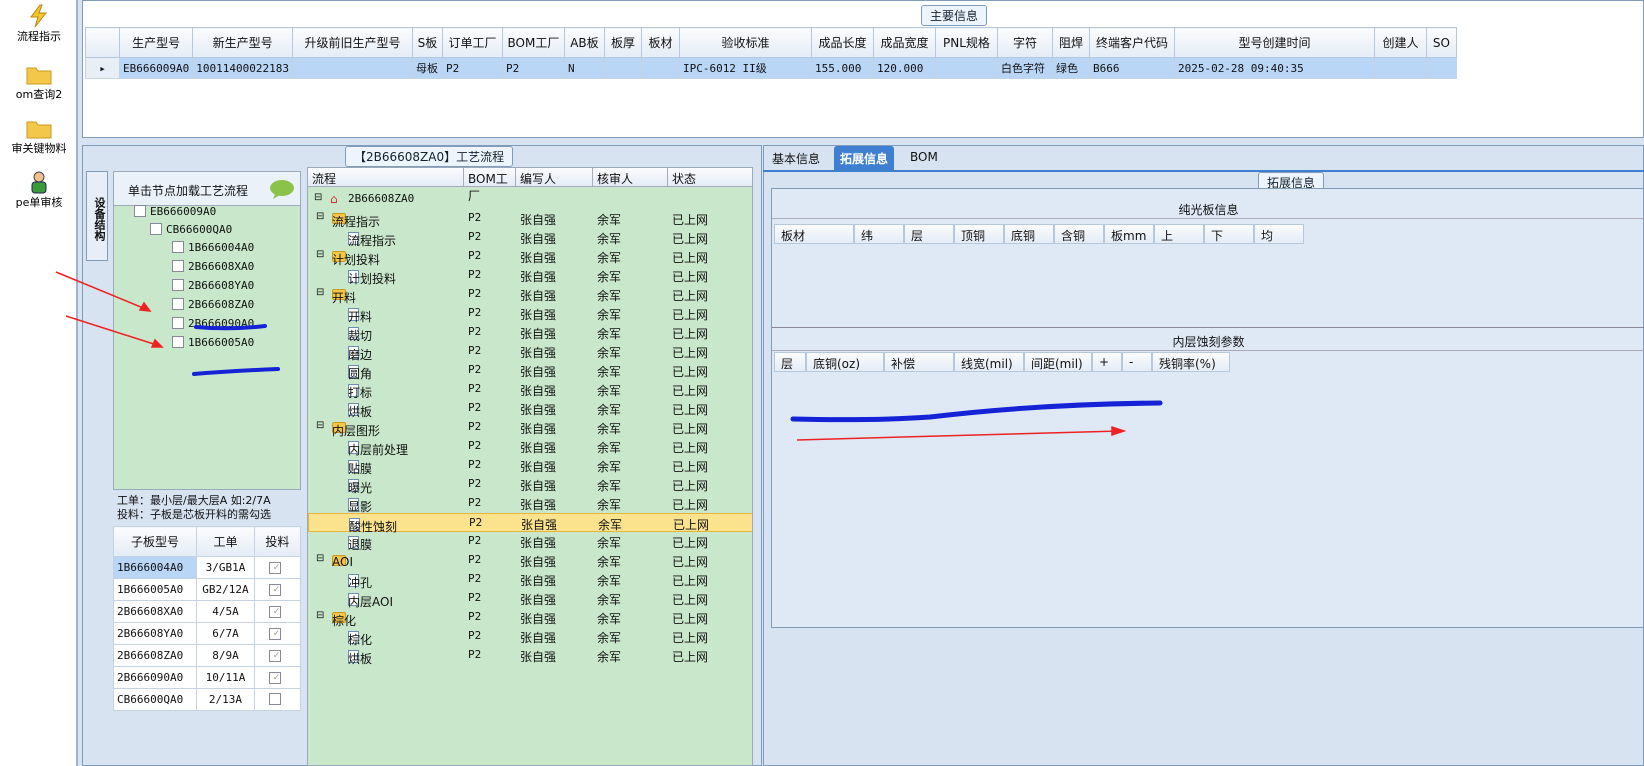  I want to click on table-cell: 6/7A, so click(225, 633).